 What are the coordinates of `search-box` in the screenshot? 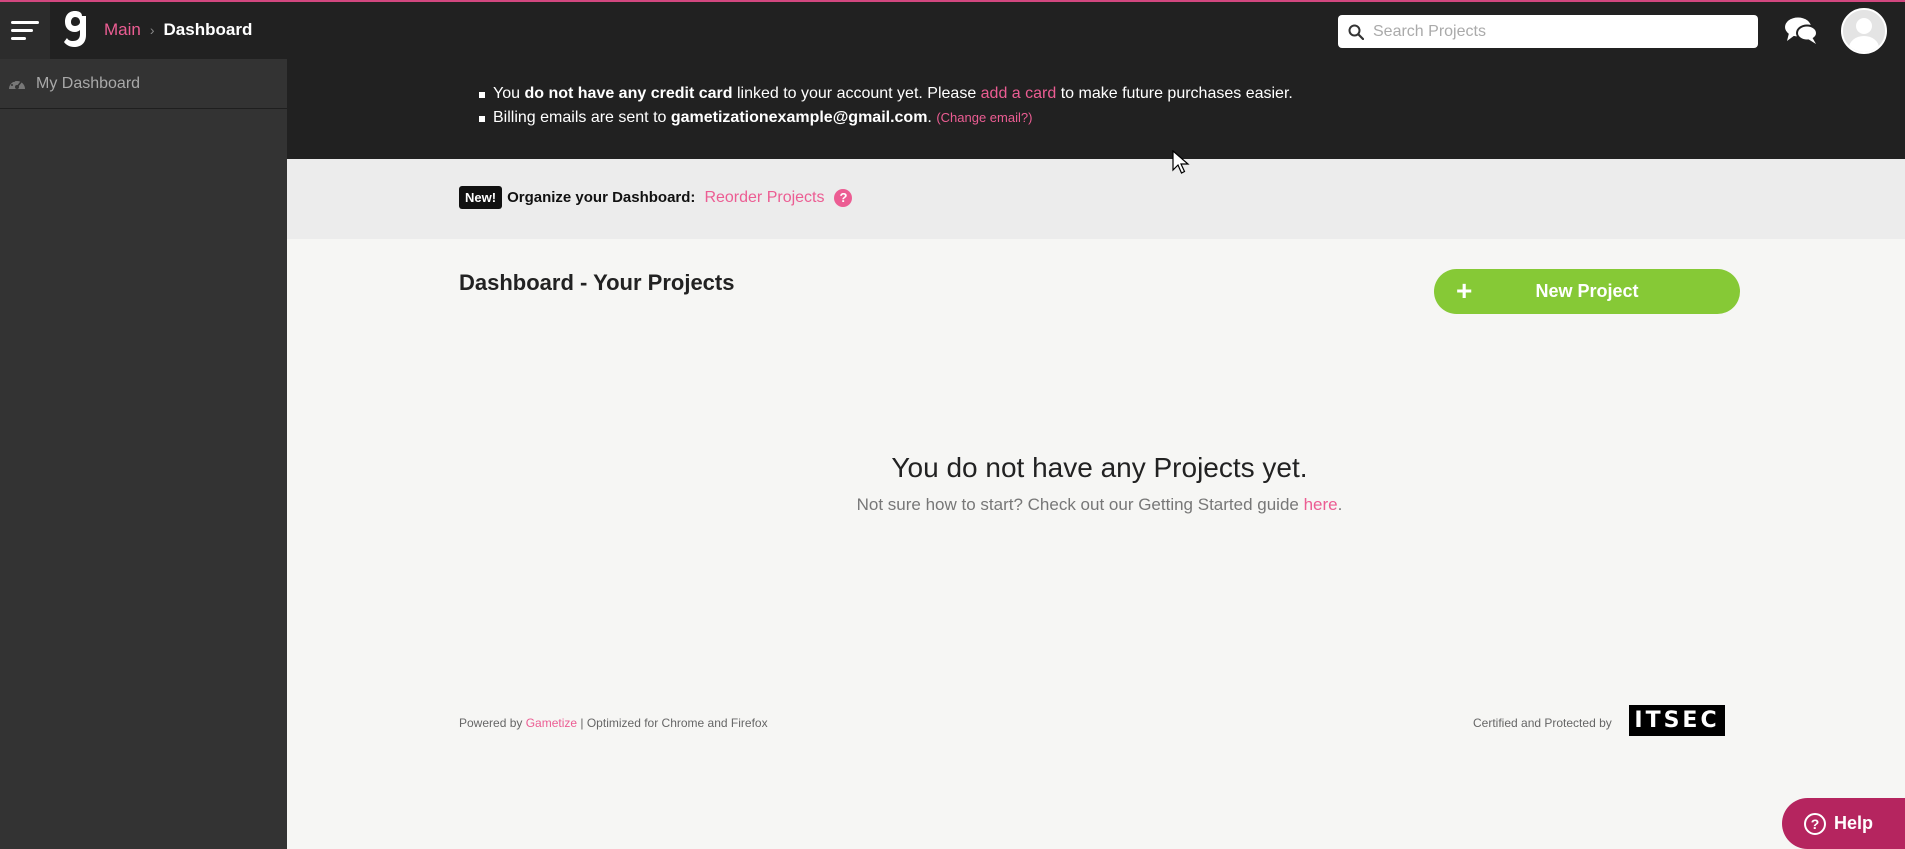 It's located at (1548, 31).